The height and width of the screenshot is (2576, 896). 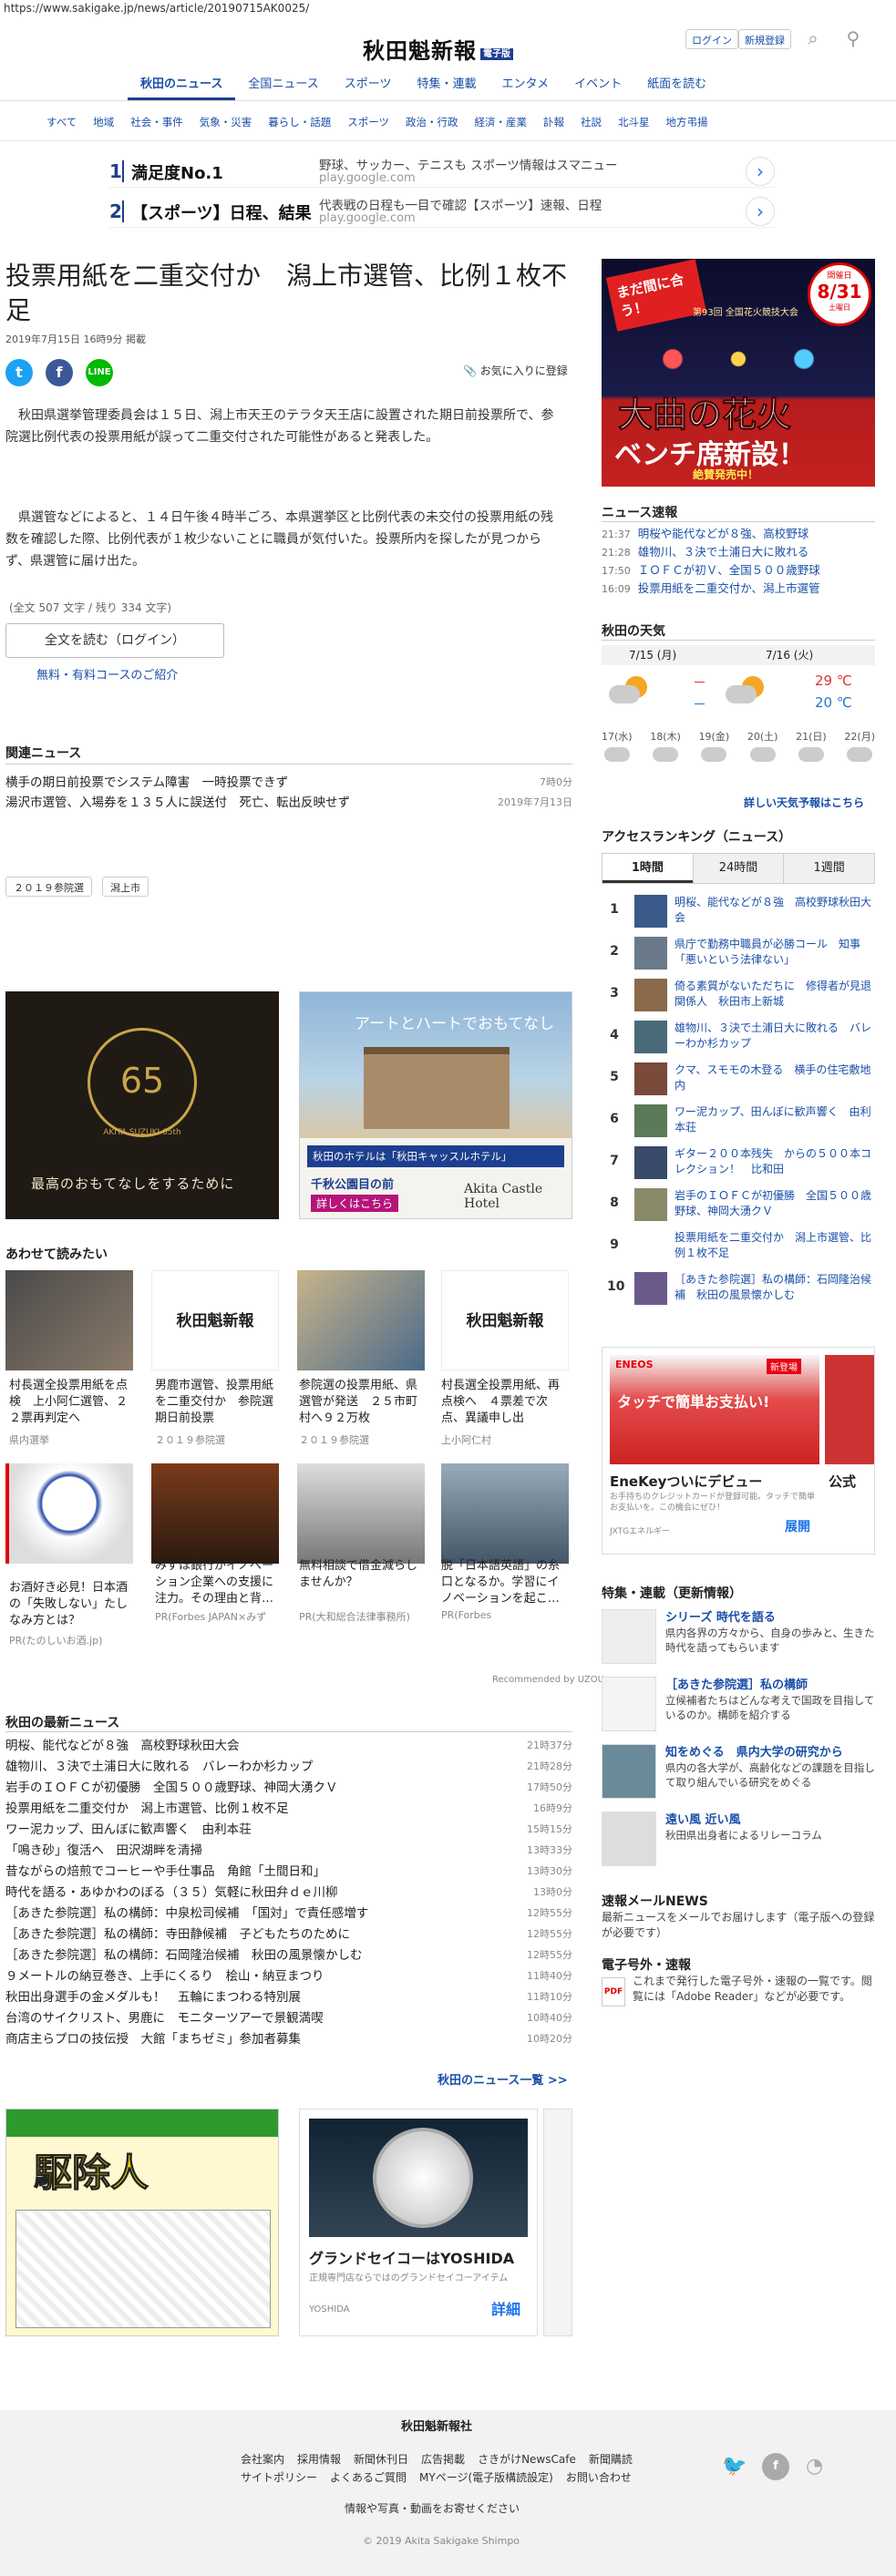 What do you see at coordinates (142, 2223) in the screenshot?
I see `manga-ad: 駆除人` at bounding box center [142, 2223].